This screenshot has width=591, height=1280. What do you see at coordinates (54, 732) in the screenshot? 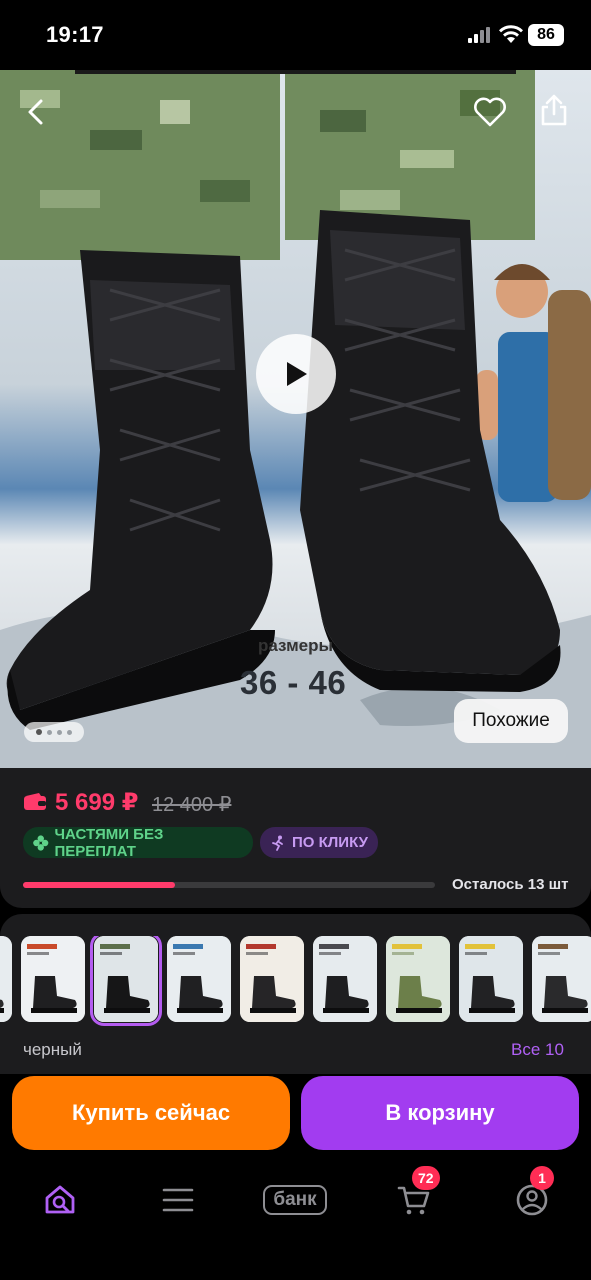
I see `gallery-dots` at bounding box center [54, 732].